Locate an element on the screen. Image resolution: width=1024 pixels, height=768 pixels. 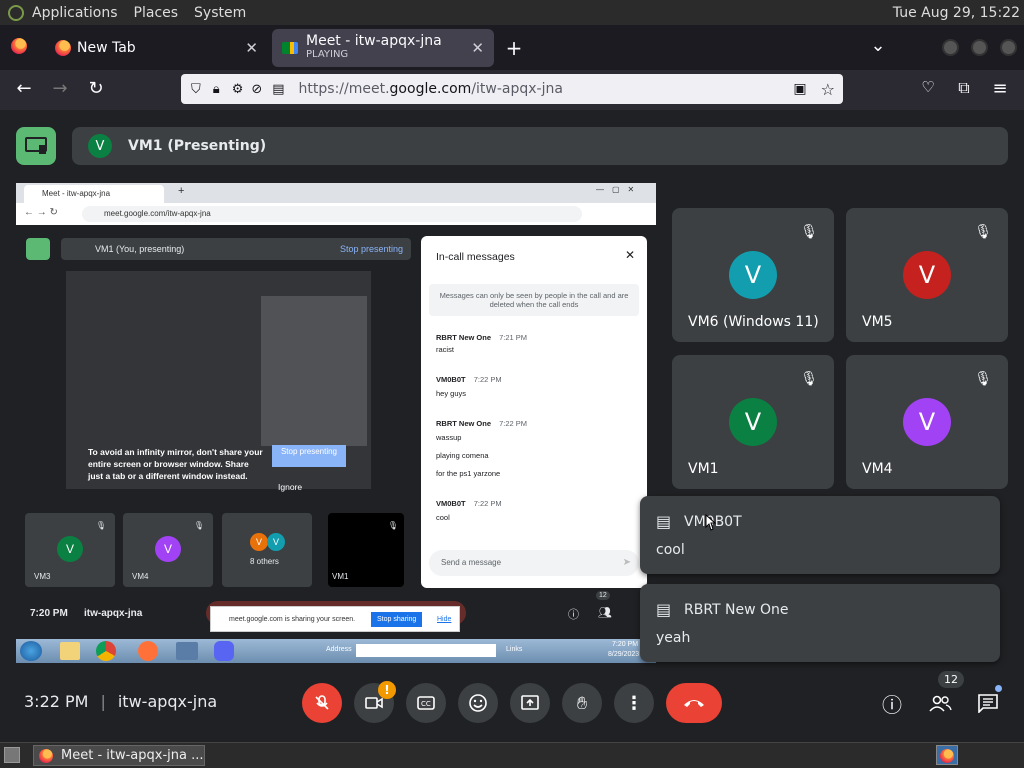
tab-meet: Meet - itw-apqx-jna PLAYING ✕ is located at coordinates (383, 48).